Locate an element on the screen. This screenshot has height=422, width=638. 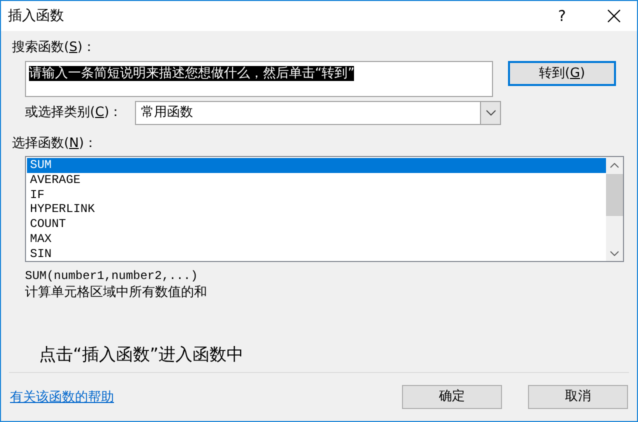
function-signature: SUM(number1,number2,...) is located at coordinates (112, 276).